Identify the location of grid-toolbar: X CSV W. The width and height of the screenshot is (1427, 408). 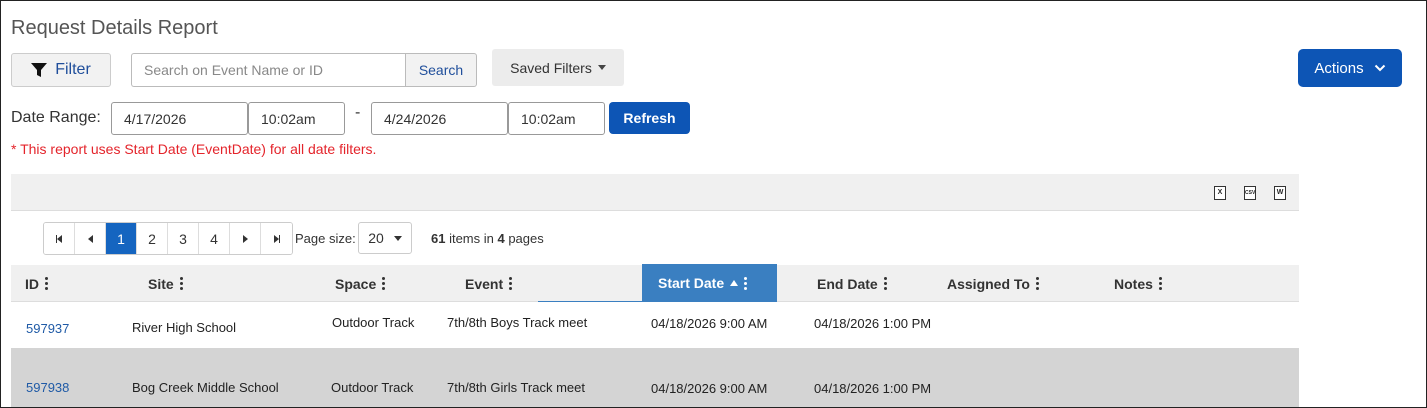
(655, 192).